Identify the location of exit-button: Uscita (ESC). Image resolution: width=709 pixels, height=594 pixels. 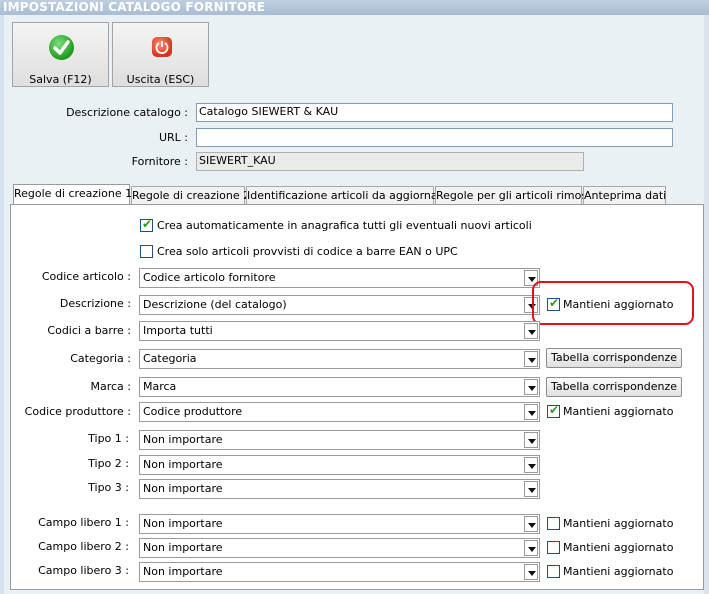
(160, 54).